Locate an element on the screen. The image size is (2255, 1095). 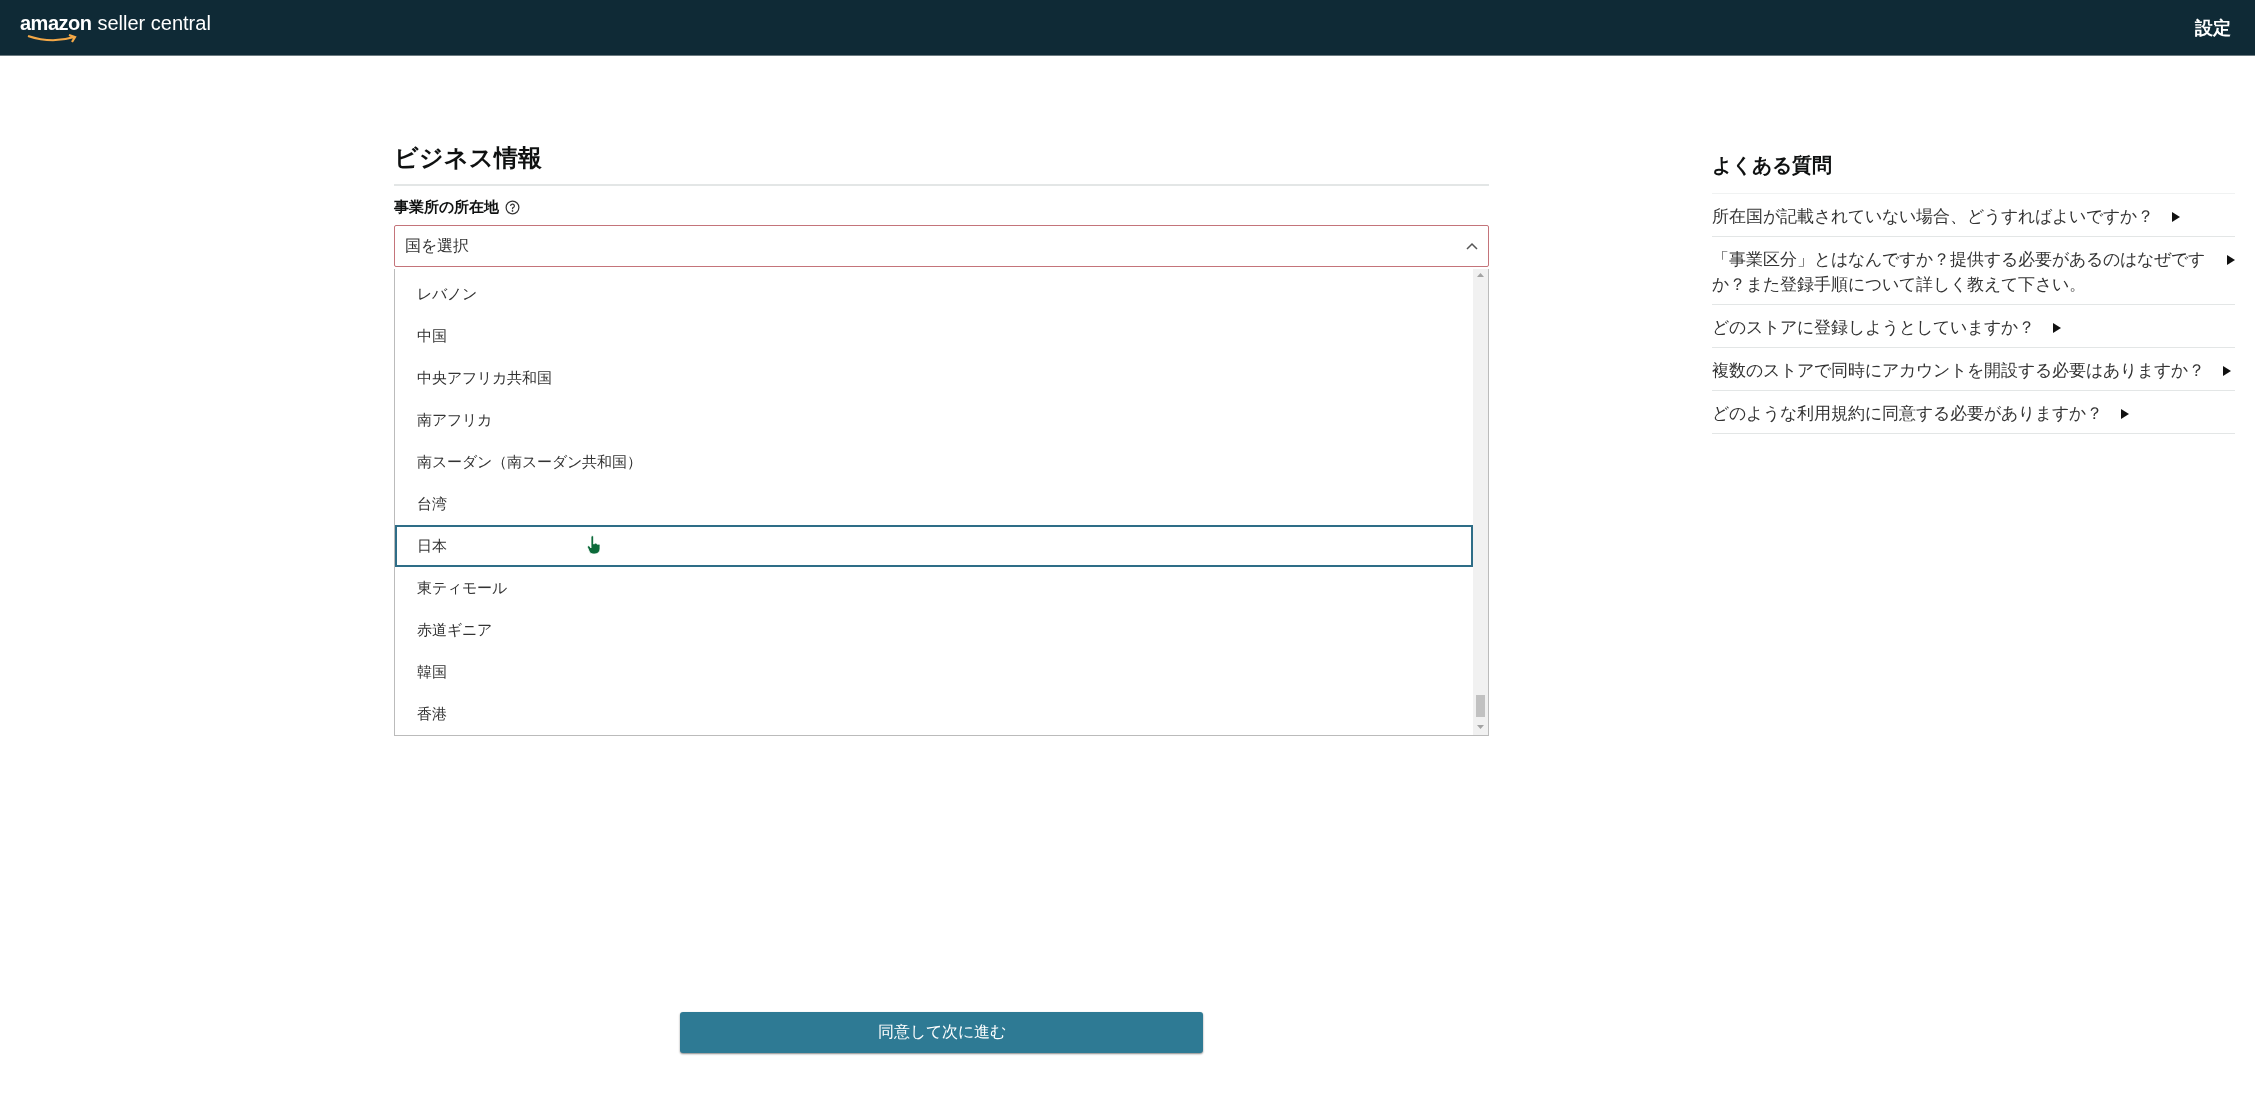
country-option: 南アフリカ is located at coordinates (934, 420).